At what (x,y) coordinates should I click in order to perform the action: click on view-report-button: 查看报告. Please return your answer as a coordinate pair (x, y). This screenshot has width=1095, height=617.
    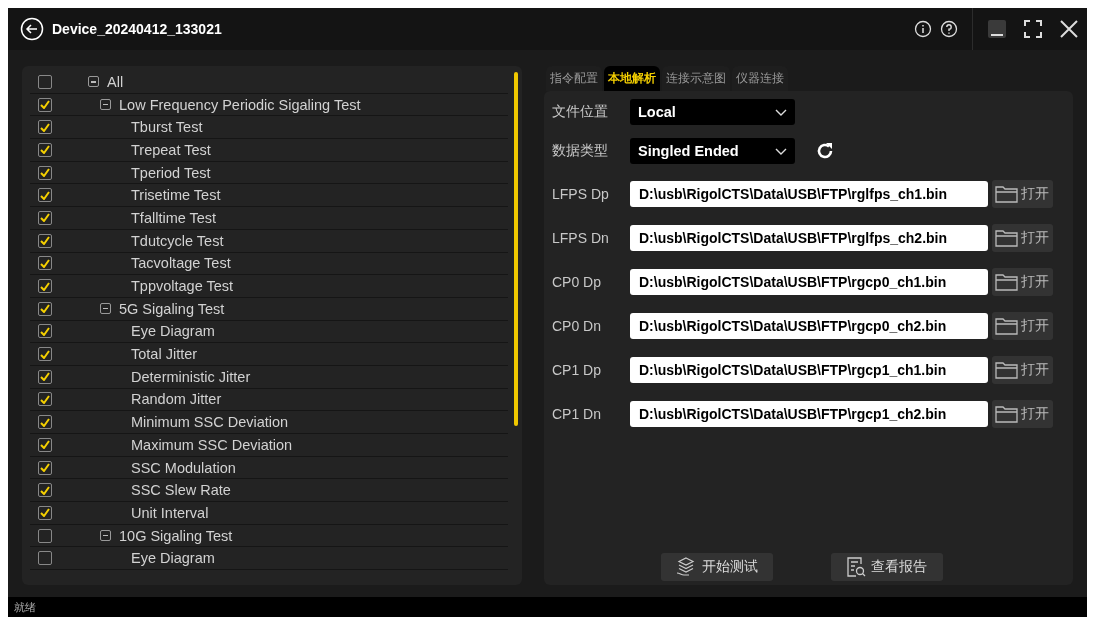
    Looking at the image, I should click on (886, 567).